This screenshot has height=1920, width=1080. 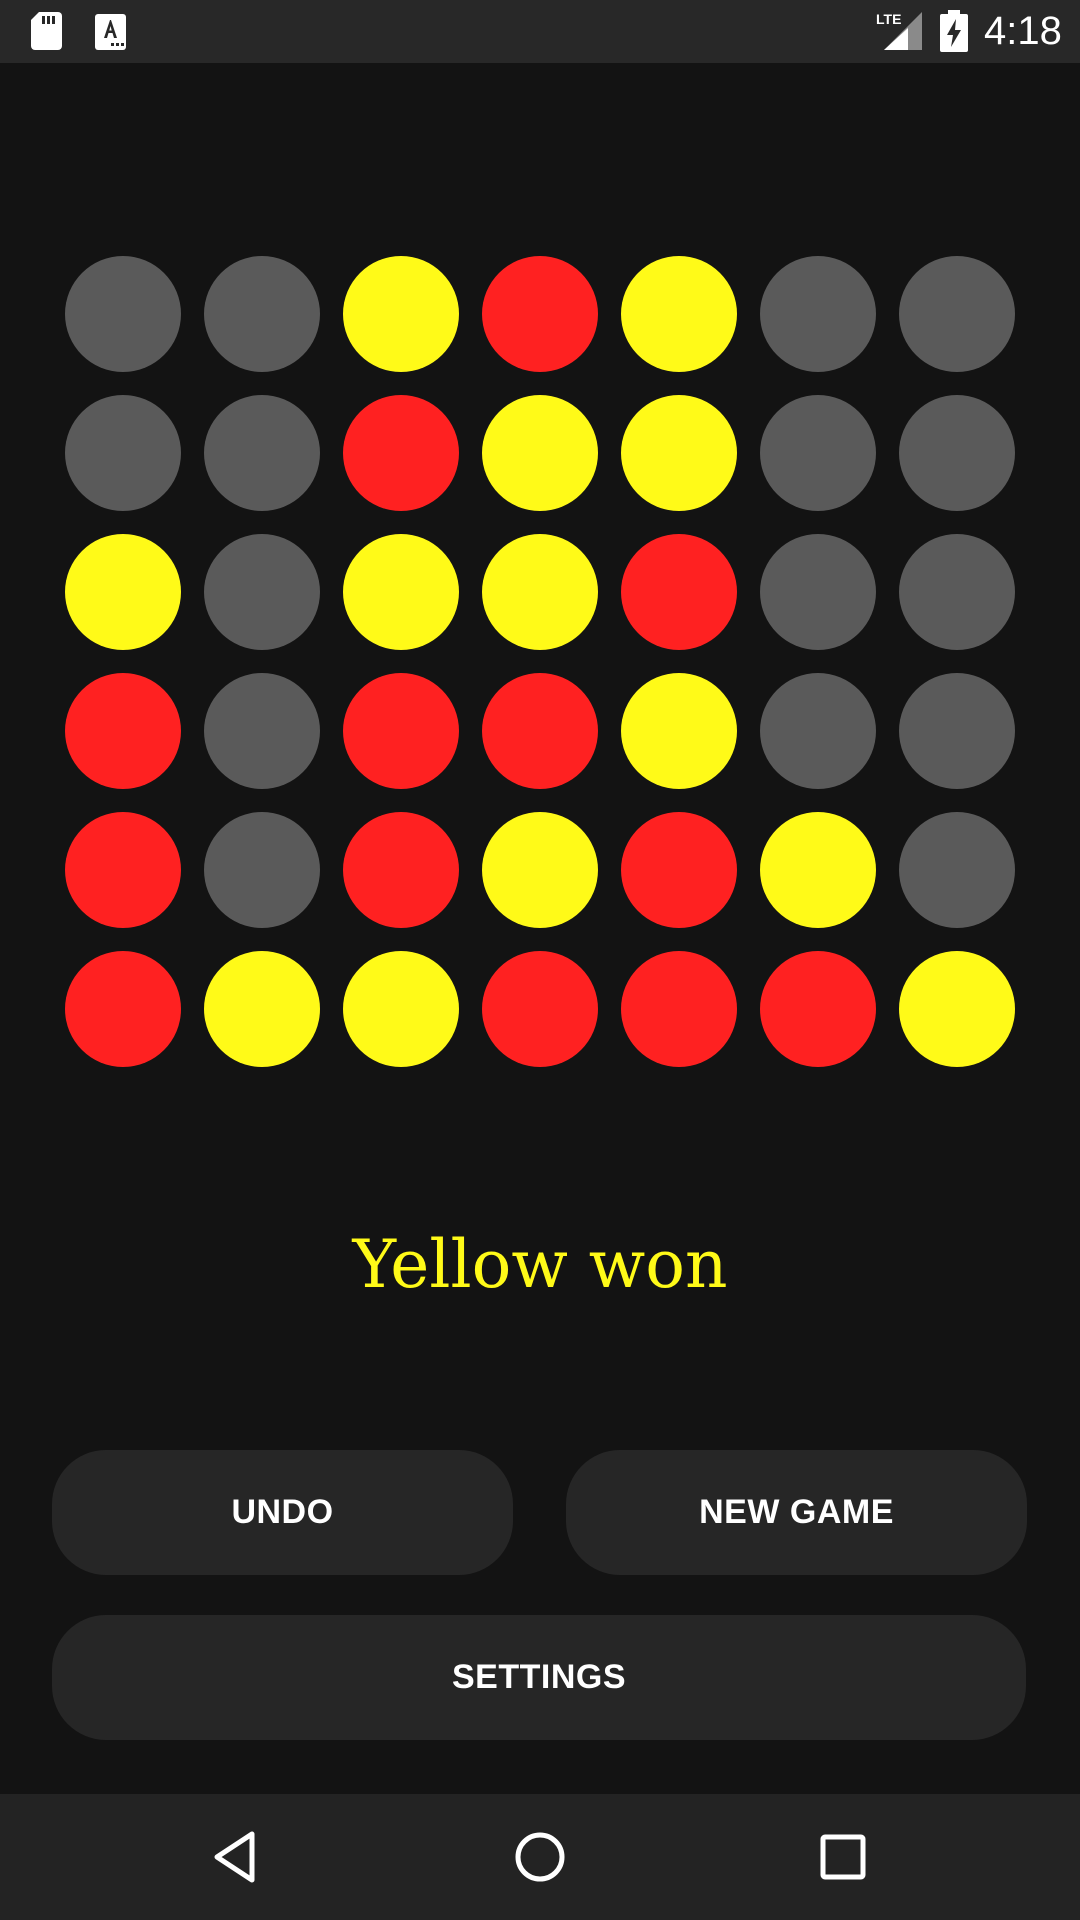 What do you see at coordinates (843, 1857) in the screenshot?
I see `recents-icon` at bounding box center [843, 1857].